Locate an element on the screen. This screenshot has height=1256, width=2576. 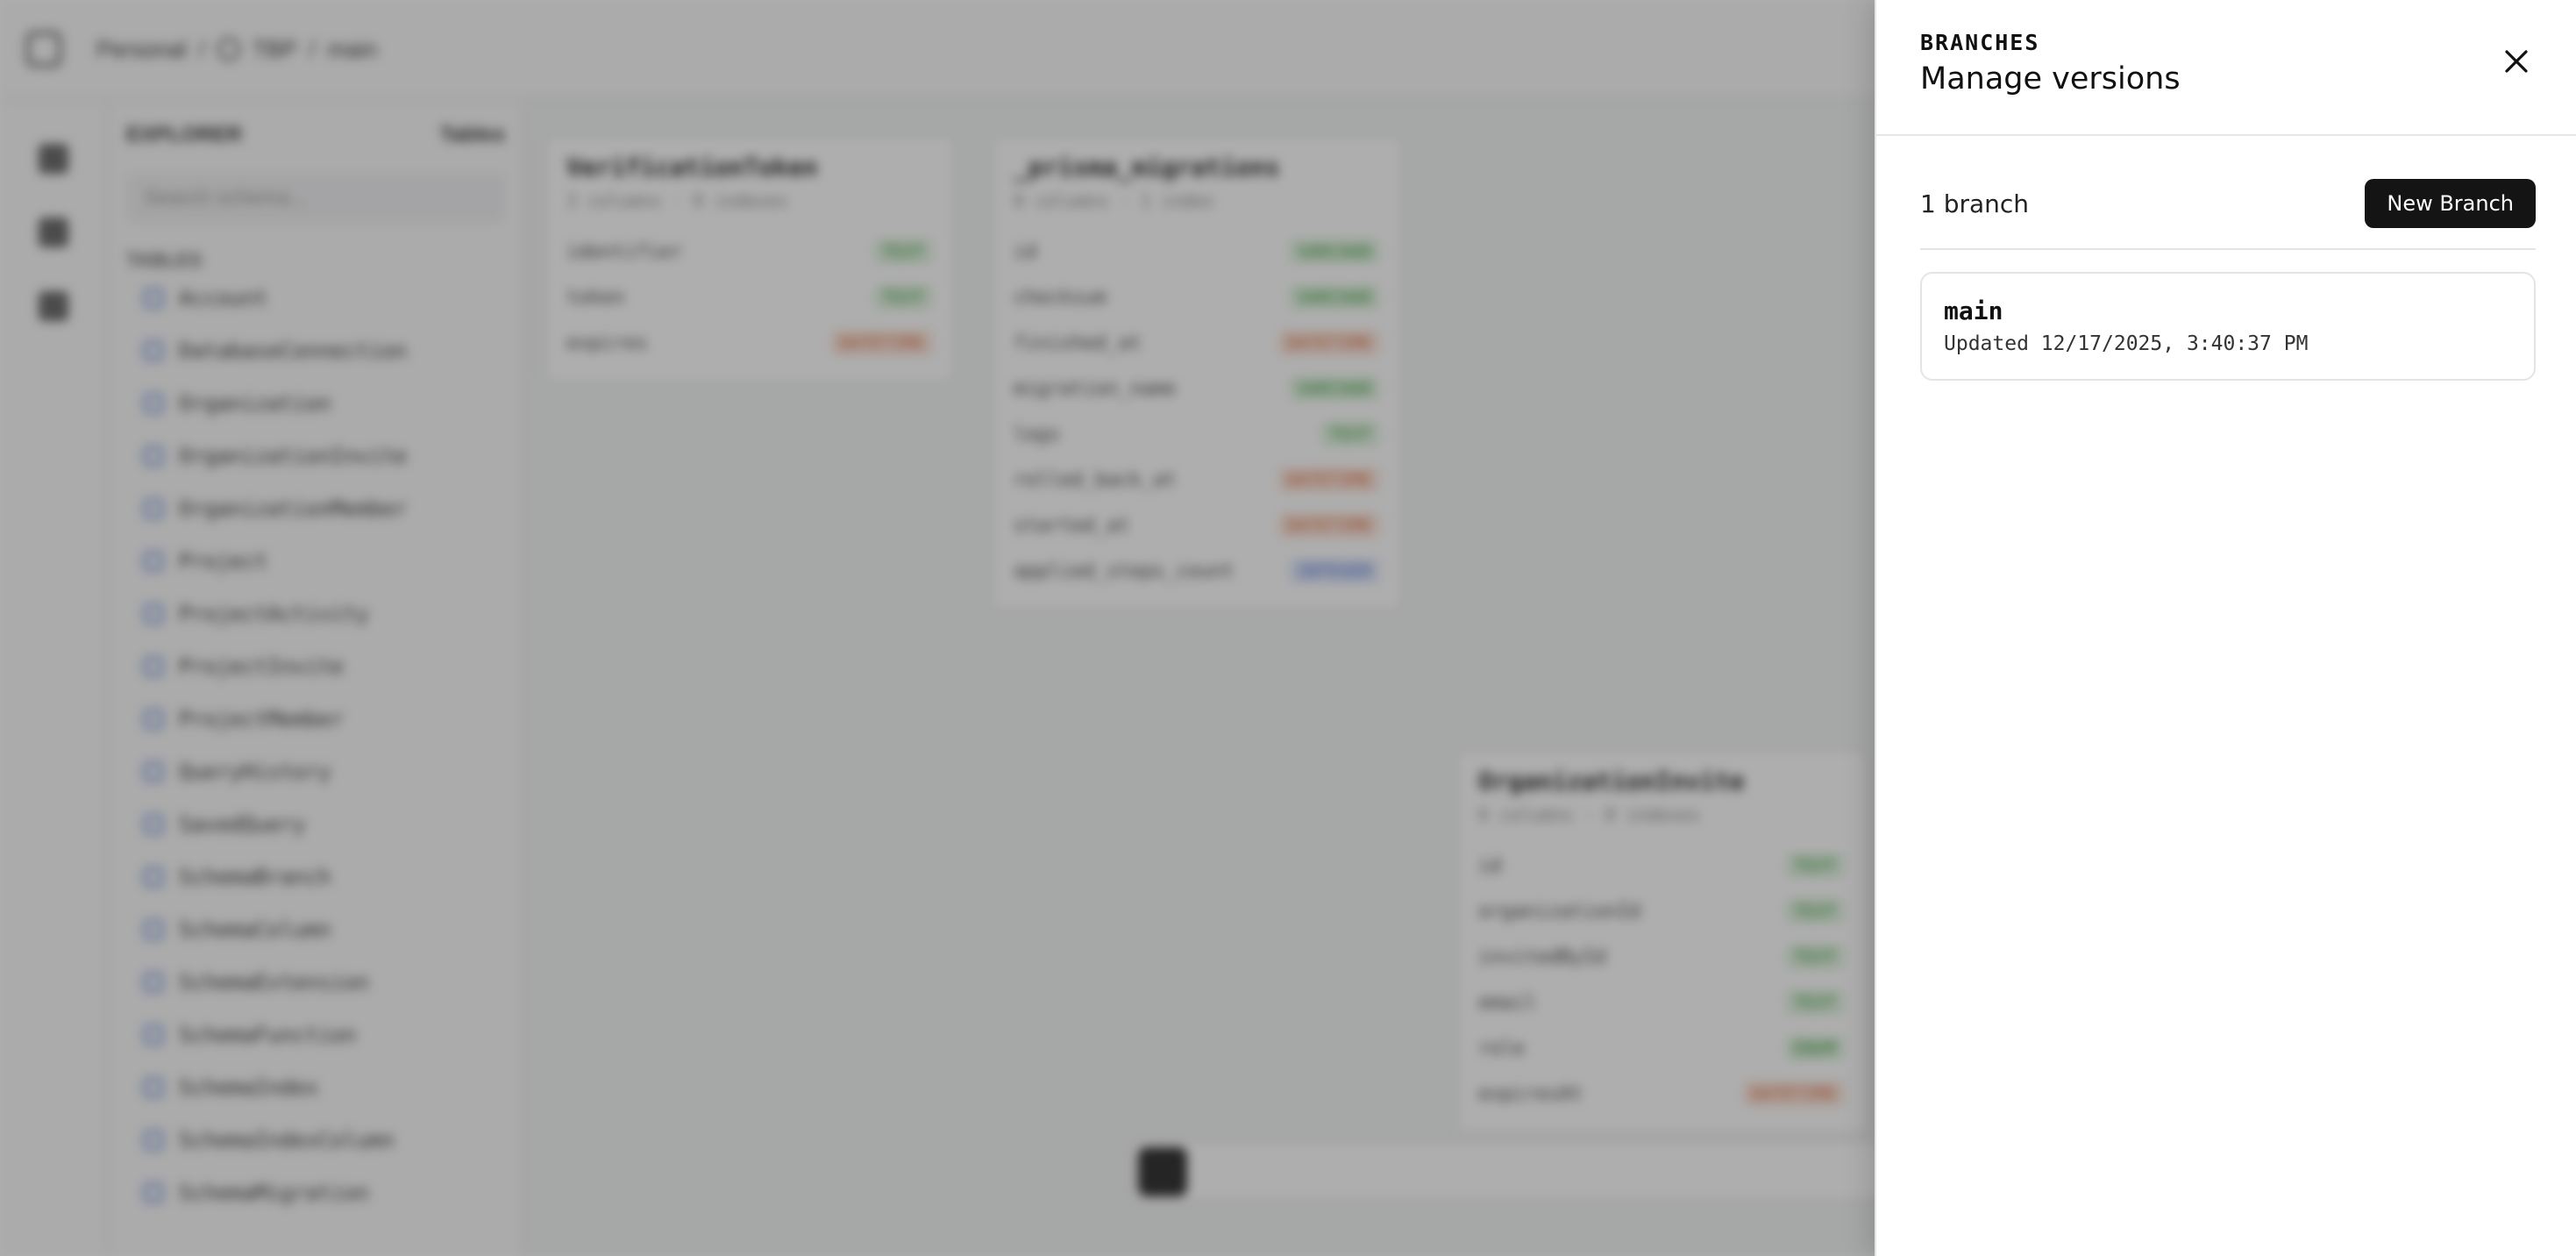
close-button is located at coordinates (2516, 62).